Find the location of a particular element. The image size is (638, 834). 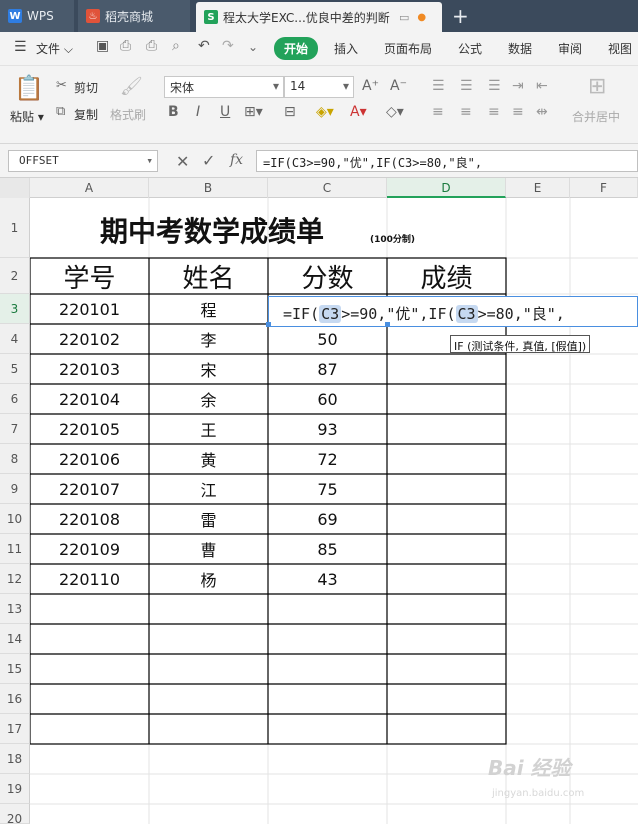

row-header: 4 is located at coordinates (15, 339).